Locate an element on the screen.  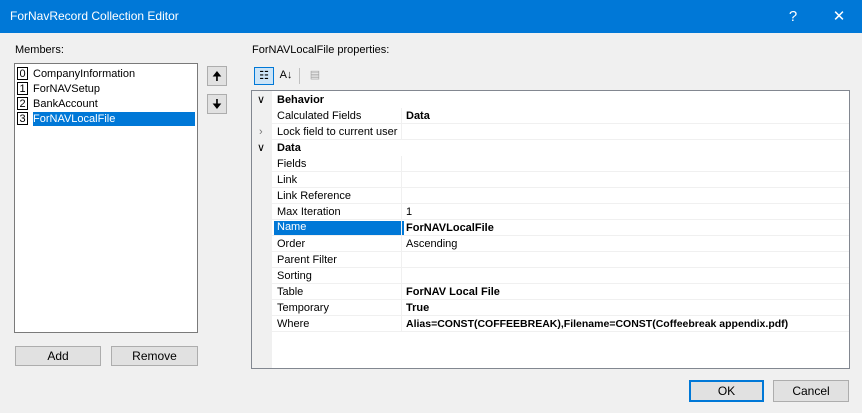
list-item-selected: 3 ForNAVLocalFile is located at coordinates (106, 119).